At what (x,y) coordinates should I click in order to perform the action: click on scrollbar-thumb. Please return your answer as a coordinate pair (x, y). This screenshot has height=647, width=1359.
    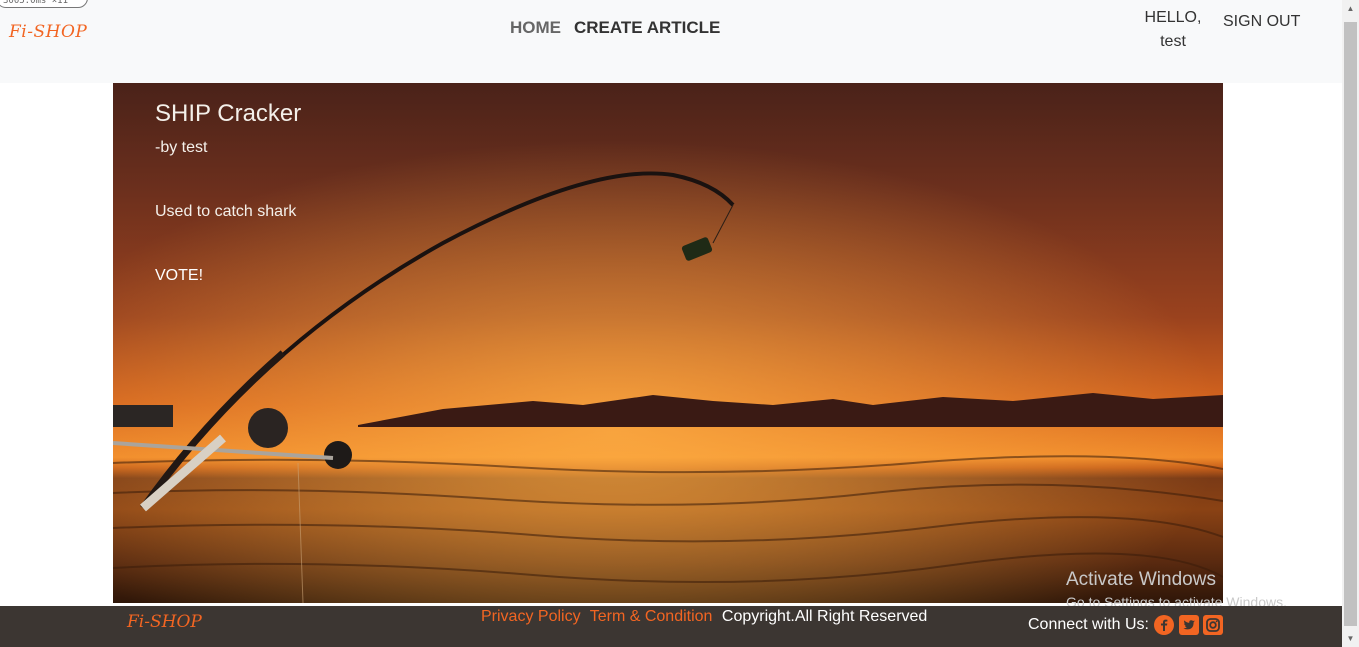
    Looking at the image, I should click on (1350, 324).